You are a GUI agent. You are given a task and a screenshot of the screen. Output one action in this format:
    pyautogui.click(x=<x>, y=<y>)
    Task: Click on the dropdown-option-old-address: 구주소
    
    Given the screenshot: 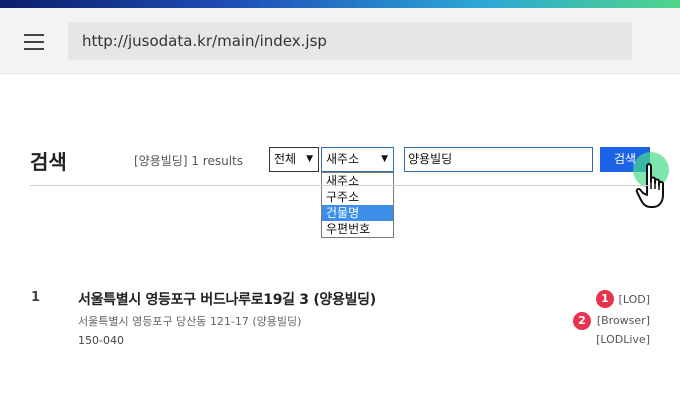 What is the action you would take?
    pyautogui.click(x=357, y=197)
    